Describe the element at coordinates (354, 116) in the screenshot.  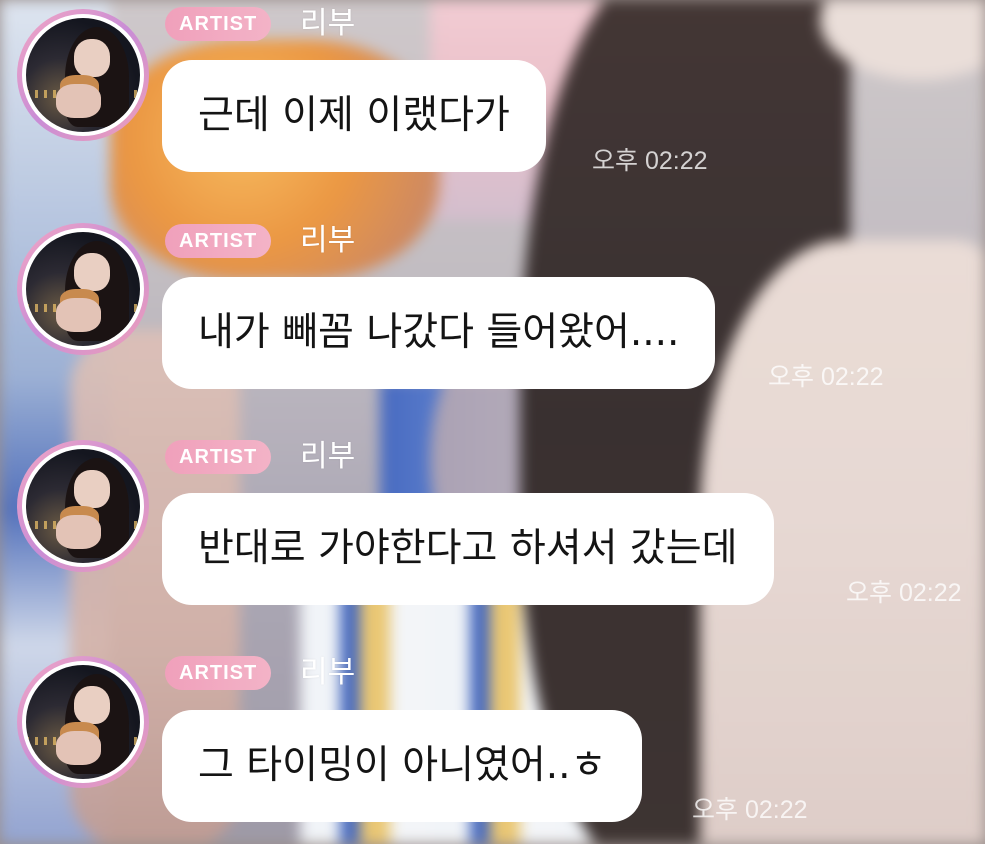
I see `message-bubble: 근데 이제 이랬다가` at that location.